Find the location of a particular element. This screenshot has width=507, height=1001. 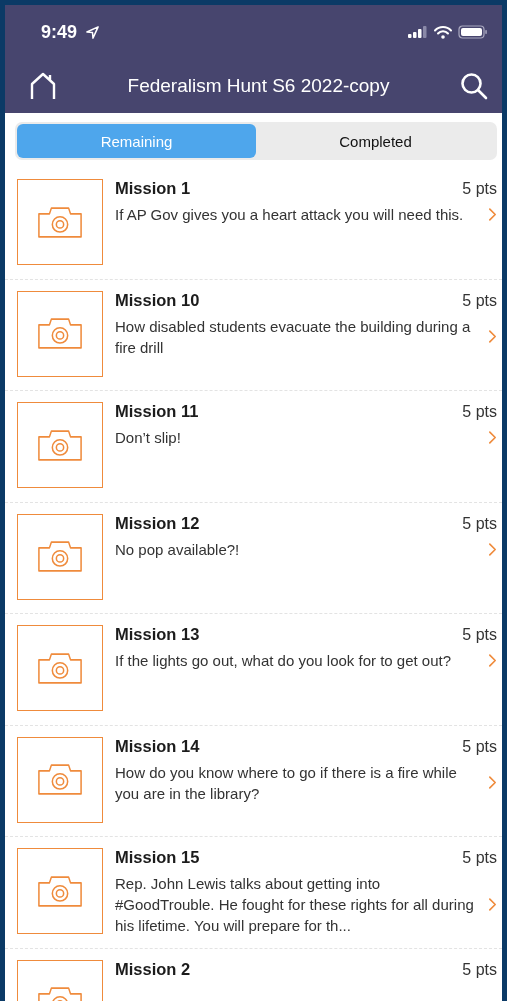

battery-icon is located at coordinates (473, 32).